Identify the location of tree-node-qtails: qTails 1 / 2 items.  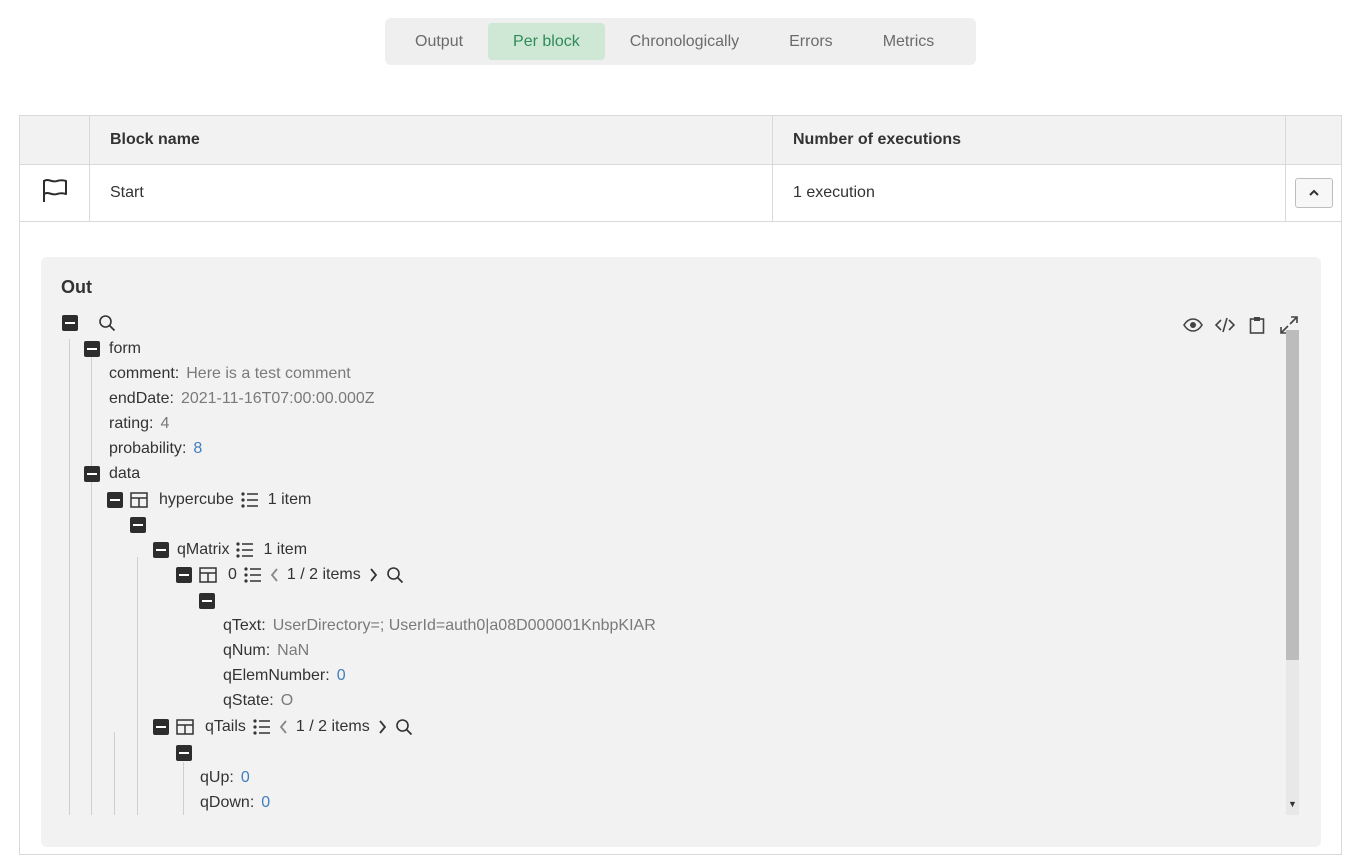
(283, 727).